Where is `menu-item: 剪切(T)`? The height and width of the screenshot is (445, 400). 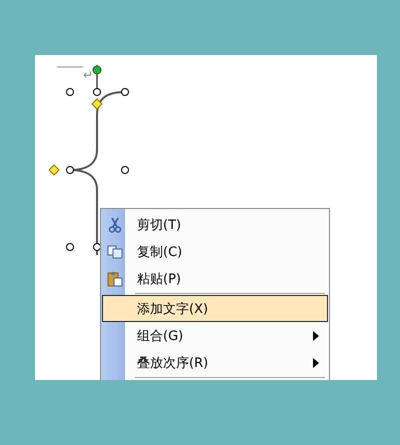 menu-item: 剪切(T) is located at coordinates (215, 224).